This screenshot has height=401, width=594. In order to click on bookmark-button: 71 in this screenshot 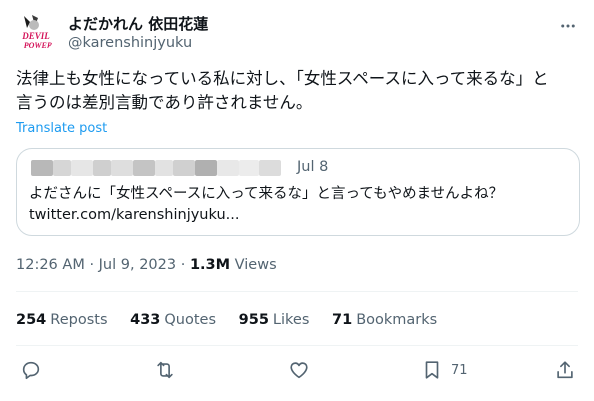, I will do `click(444, 370)`.